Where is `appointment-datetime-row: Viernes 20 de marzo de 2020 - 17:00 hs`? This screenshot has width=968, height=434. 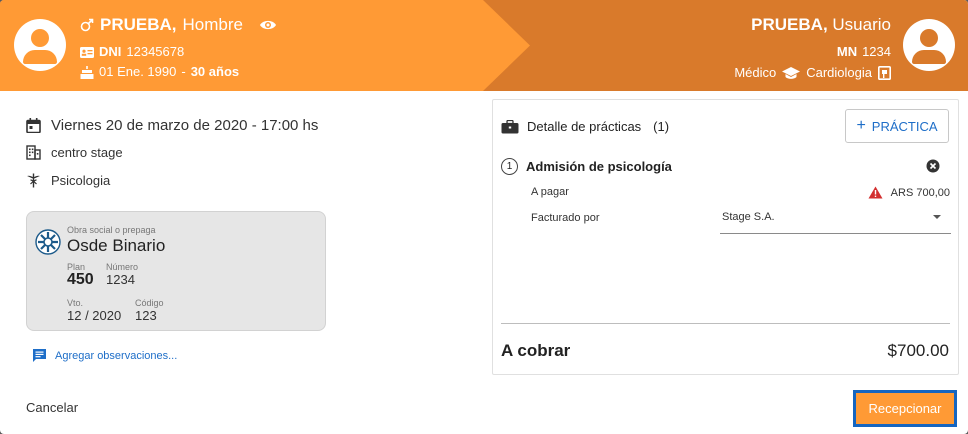 appointment-datetime-row: Viernes 20 de marzo de 2020 - 17:00 hs is located at coordinates (172, 125).